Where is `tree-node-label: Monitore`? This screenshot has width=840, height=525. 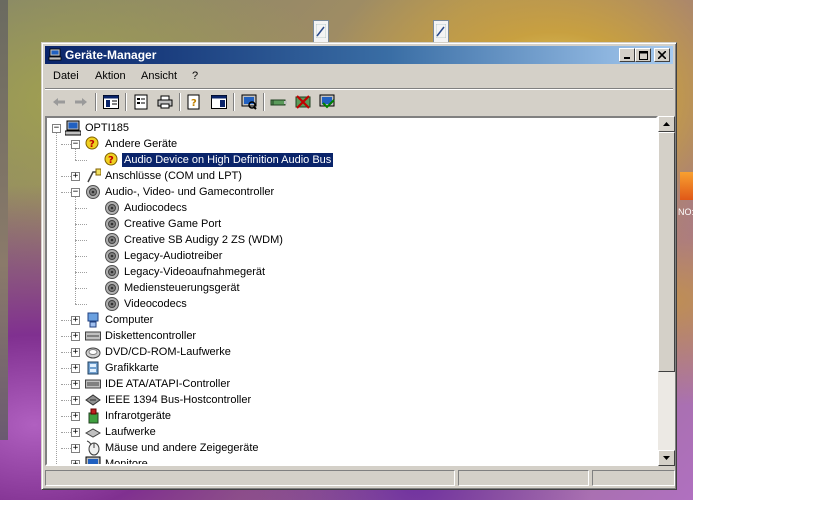
tree-node-label: Monitore is located at coordinates (126, 462).